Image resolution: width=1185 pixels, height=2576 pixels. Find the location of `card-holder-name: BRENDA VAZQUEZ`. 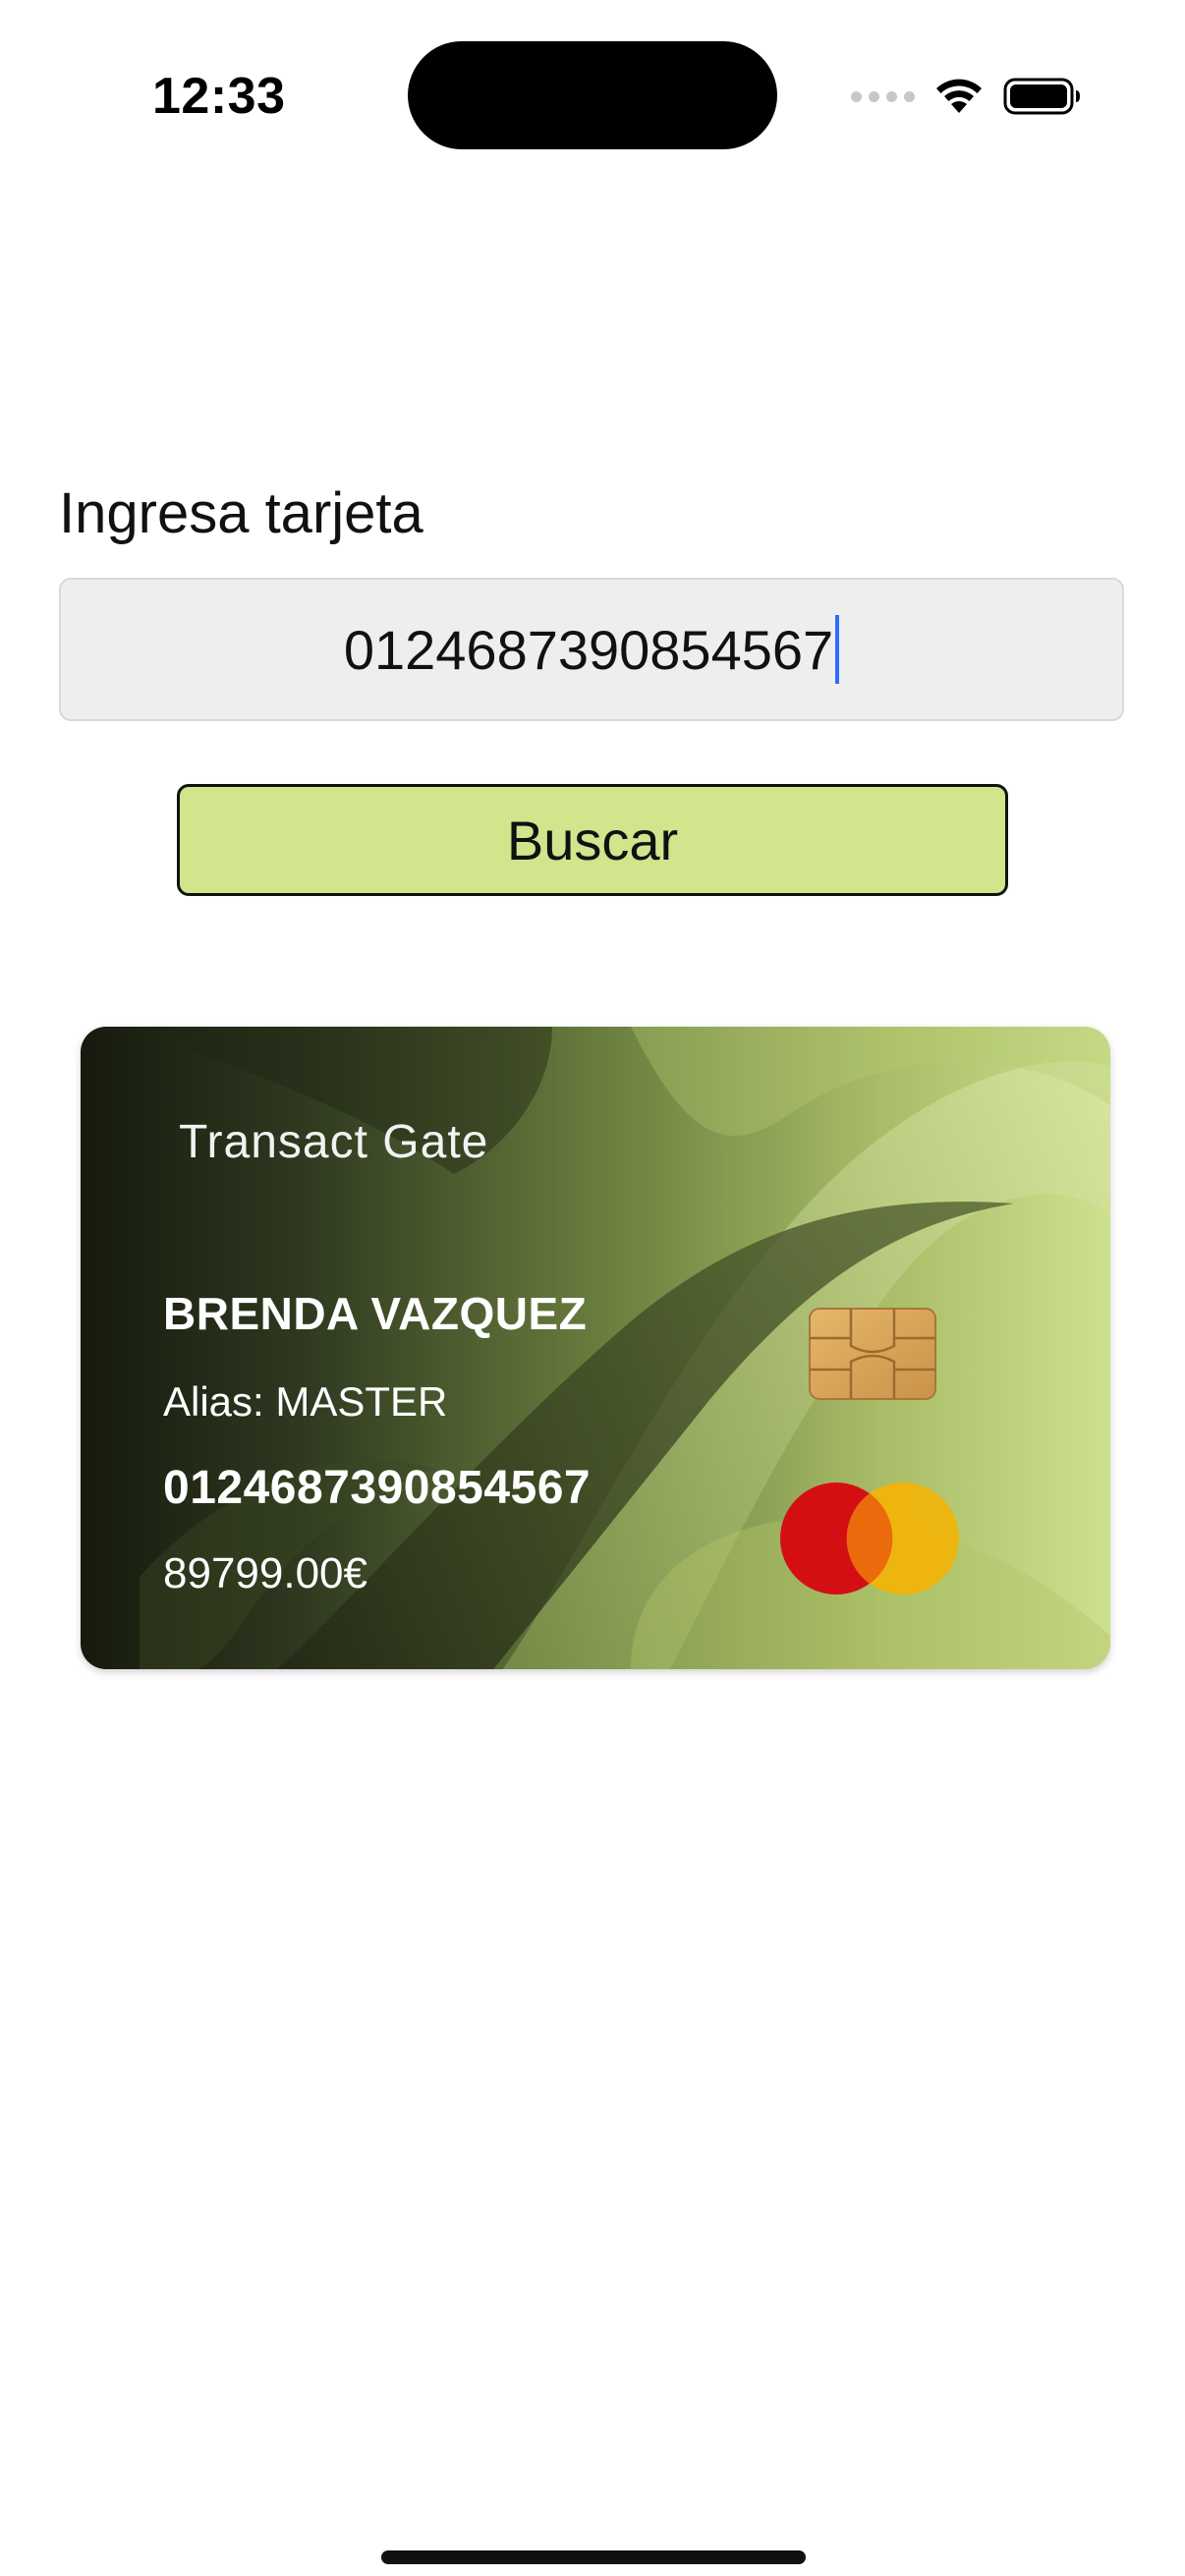

card-holder-name: BRENDA VAZQUEZ is located at coordinates (376, 1313).